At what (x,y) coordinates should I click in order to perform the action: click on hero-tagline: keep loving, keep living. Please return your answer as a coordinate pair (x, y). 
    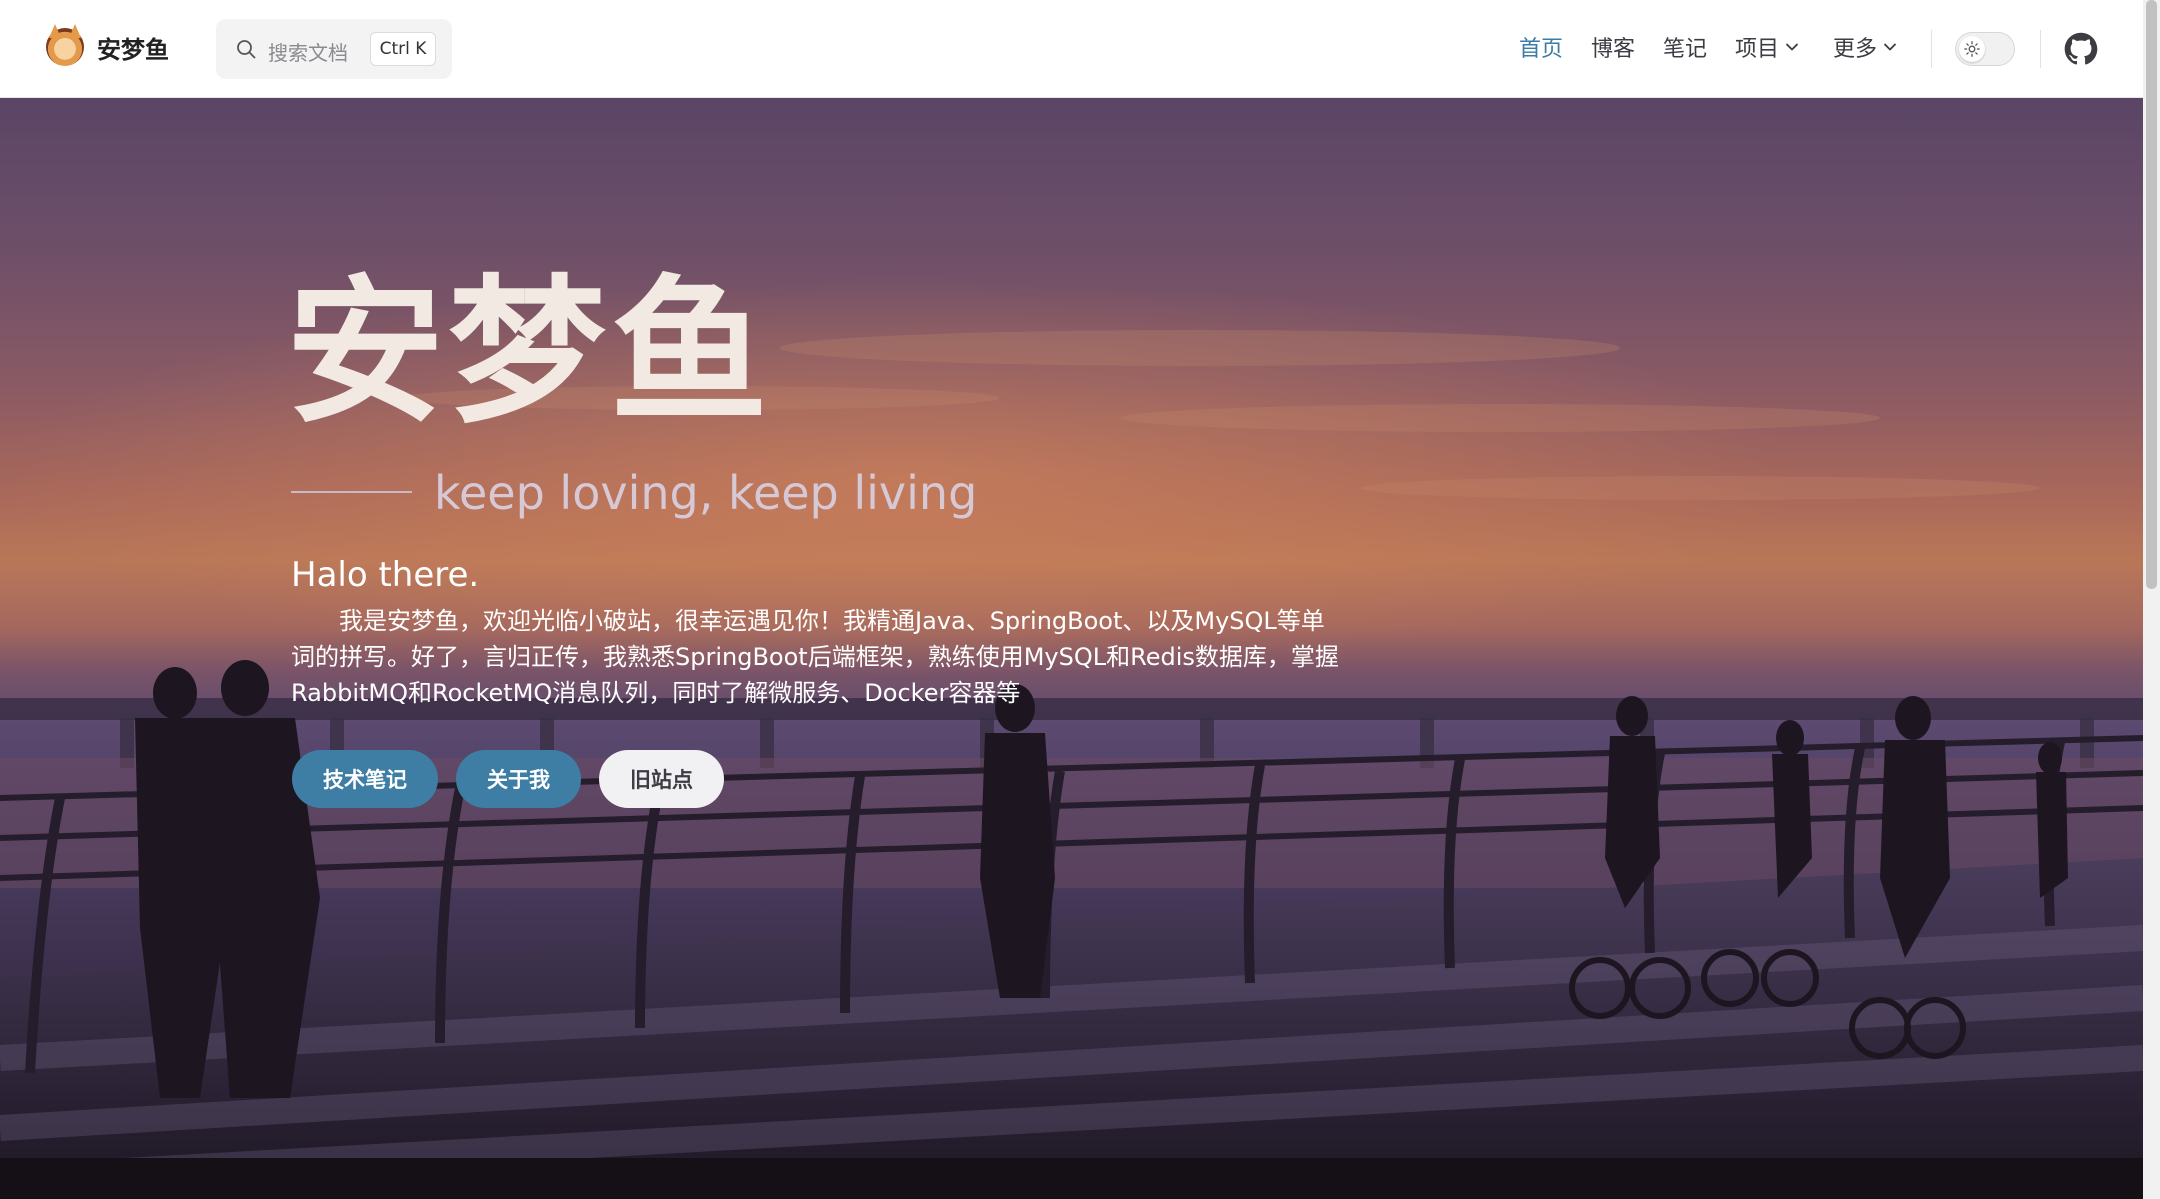
    Looking at the image, I should click on (706, 493).